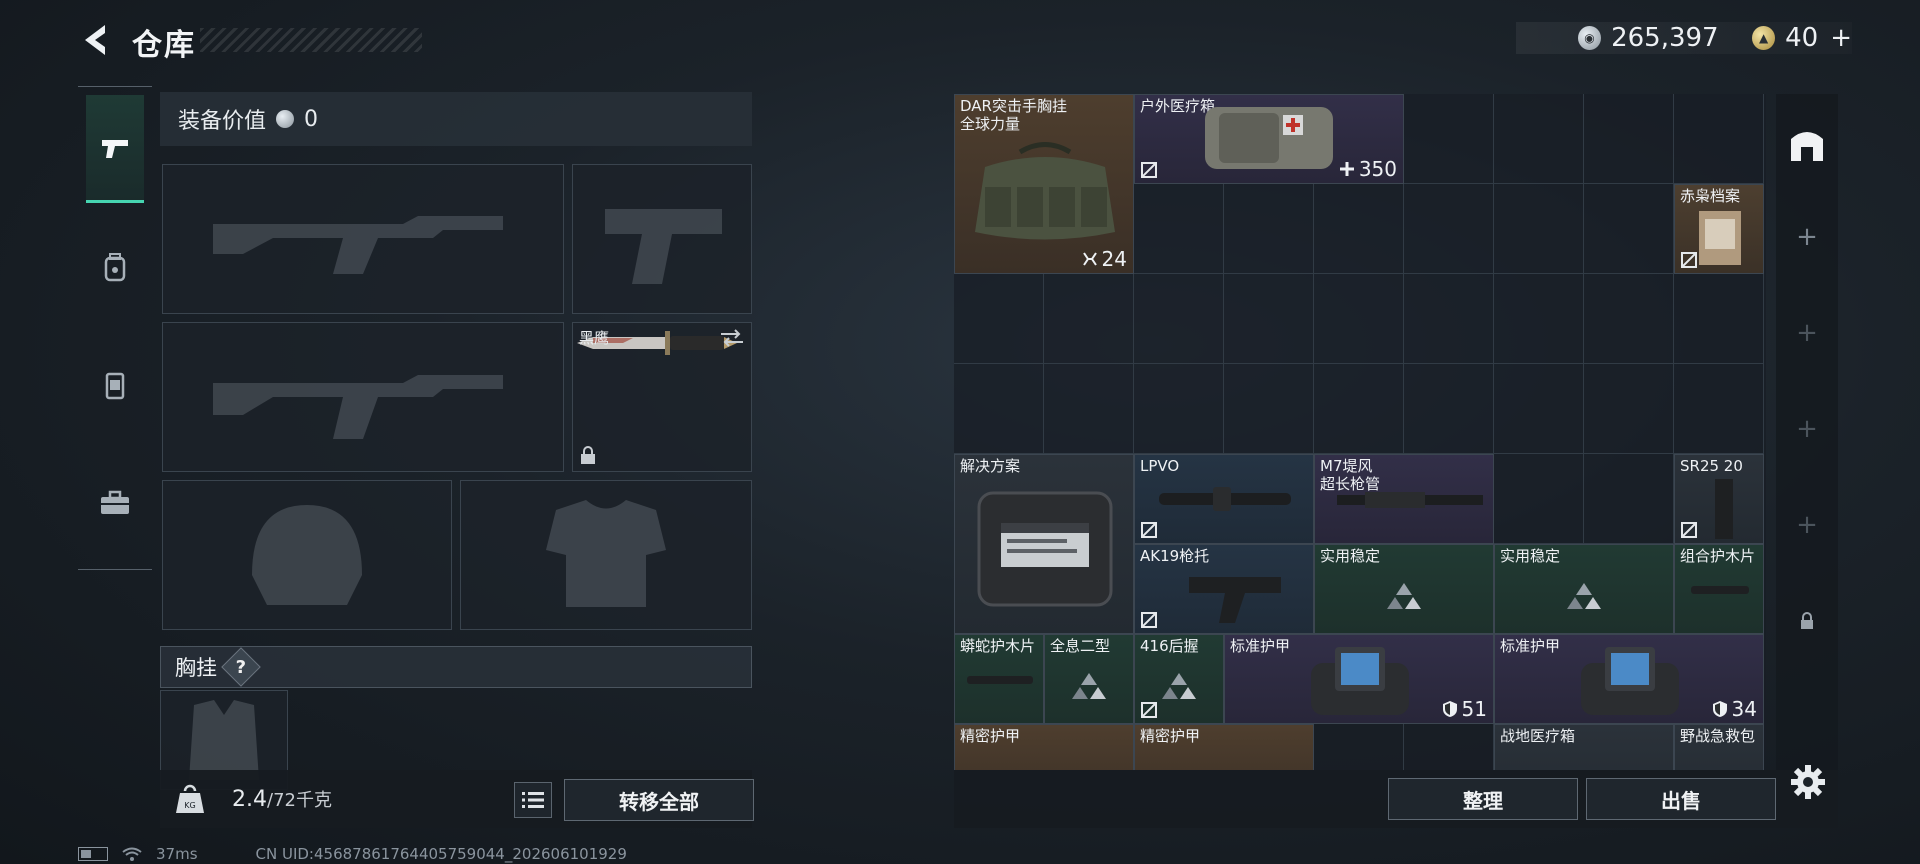  I want to click on stash-item: 赤枭档案, so click(1719, 229).